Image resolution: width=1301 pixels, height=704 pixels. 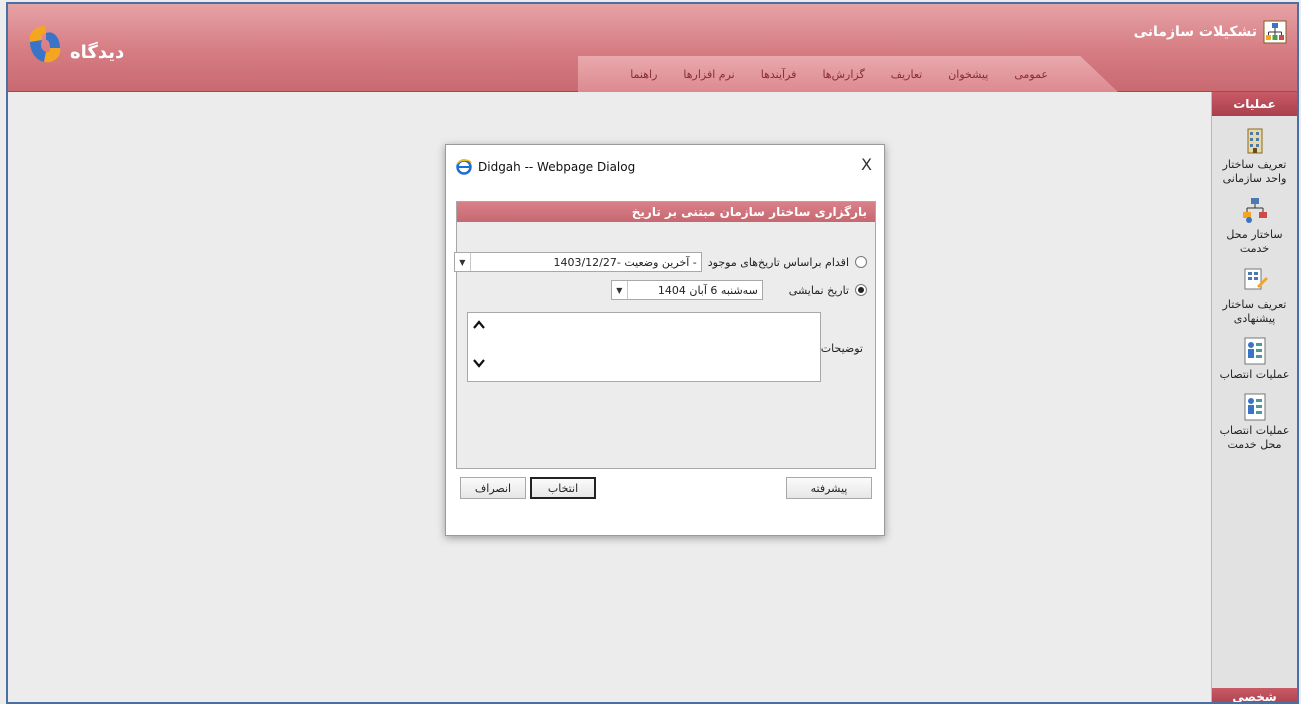 I want to click on cancel-button: انصراف, so click(x=493, y=488).